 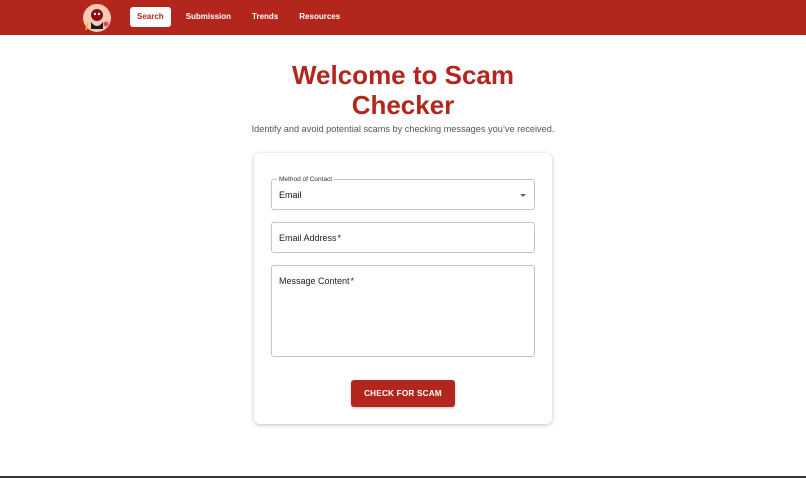 I want to click on email-address-label-text: Email Address, so click(x=308, y=238).